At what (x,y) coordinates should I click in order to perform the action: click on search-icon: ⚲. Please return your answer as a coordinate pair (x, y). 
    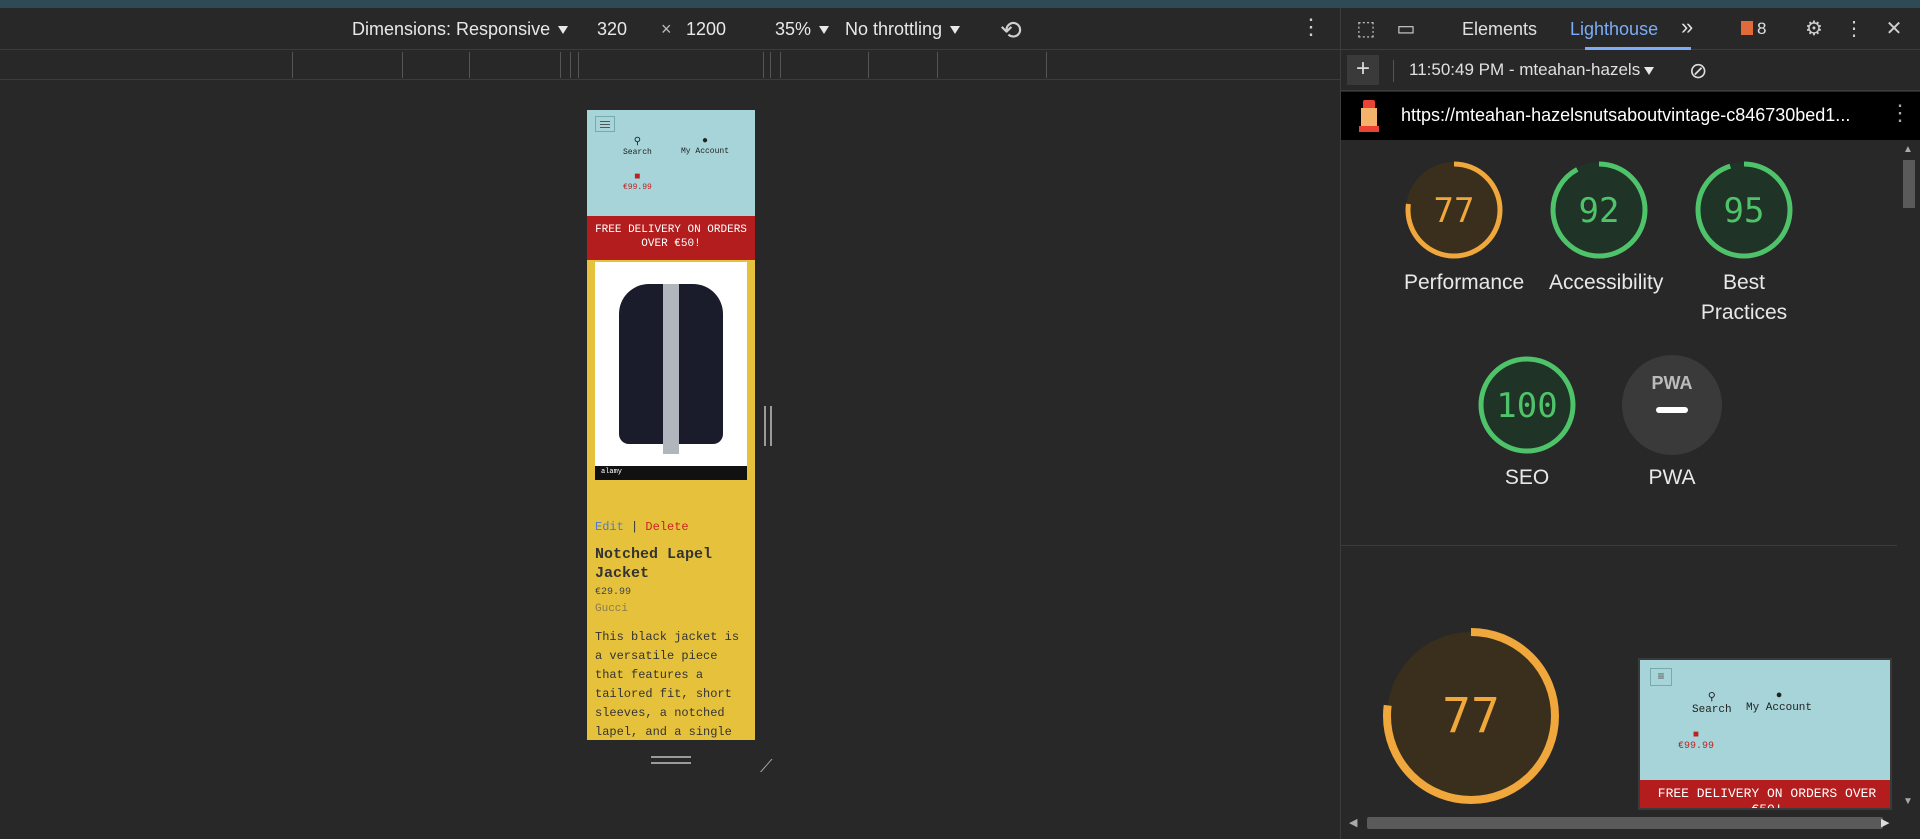
    Looking at the image, I should click on (637, 142).